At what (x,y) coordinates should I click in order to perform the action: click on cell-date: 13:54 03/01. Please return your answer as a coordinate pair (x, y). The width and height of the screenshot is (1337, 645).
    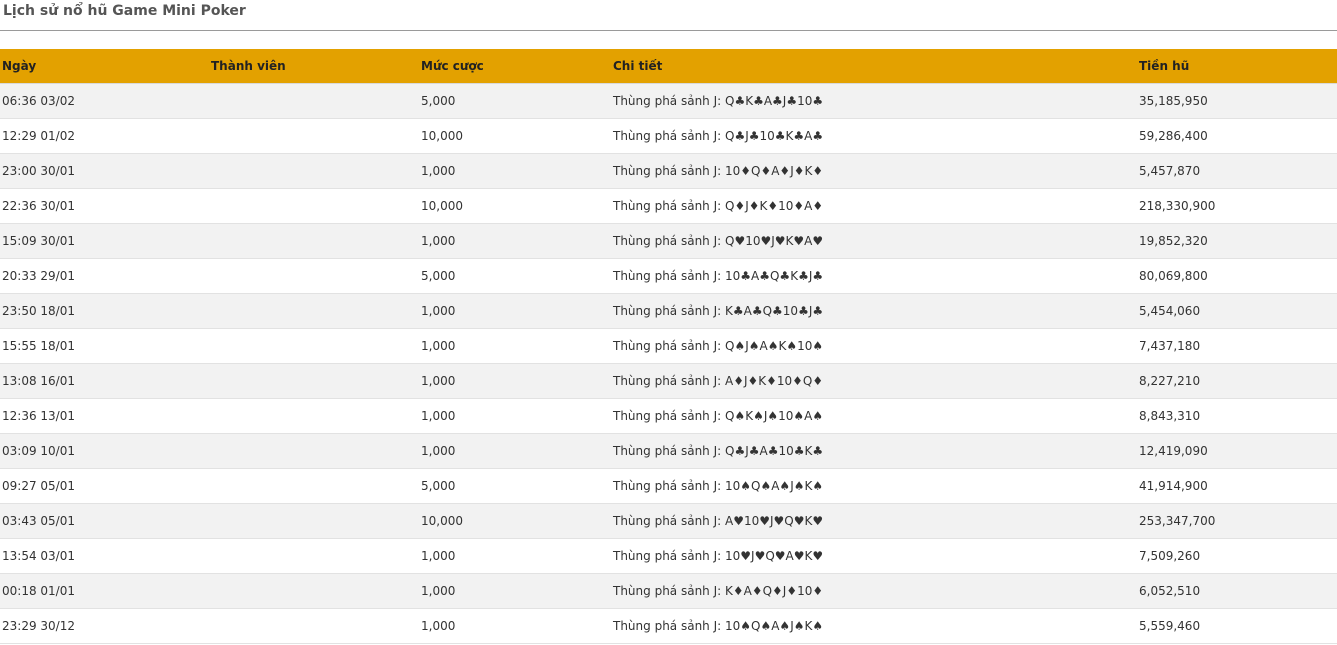
    Looking at the image, I should click on (104, 556).